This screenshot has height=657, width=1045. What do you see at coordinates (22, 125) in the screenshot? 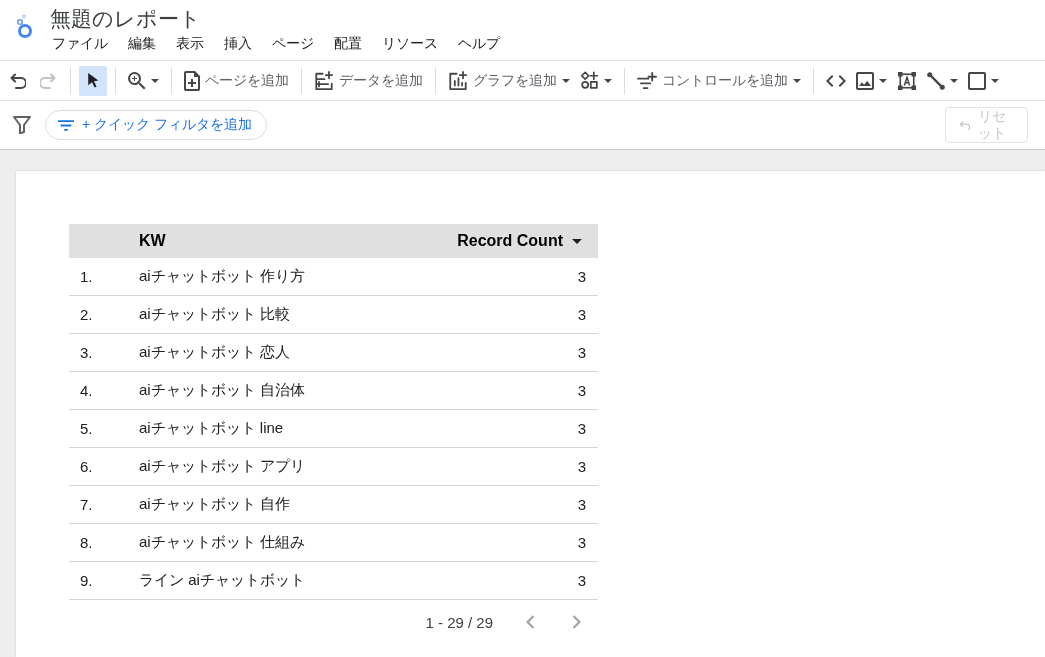
I see `filter-icon` at bounding box center [22, 125].